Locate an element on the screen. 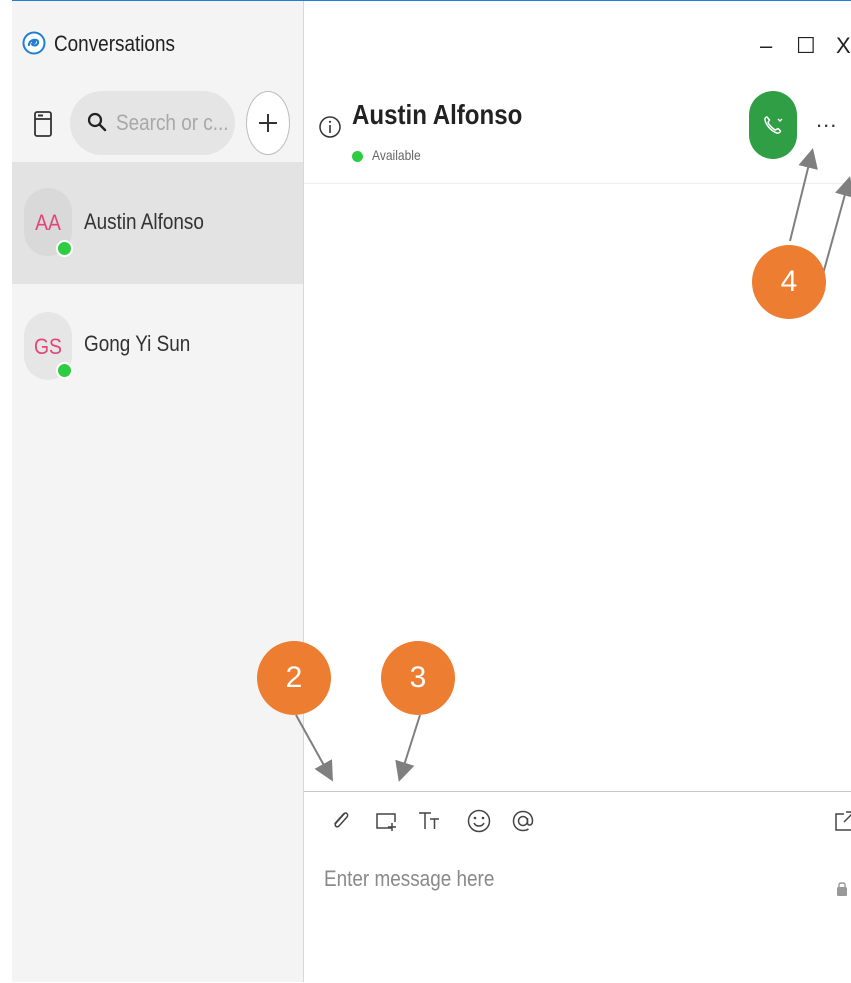  close-button: X is located at coordinates (843, 46).